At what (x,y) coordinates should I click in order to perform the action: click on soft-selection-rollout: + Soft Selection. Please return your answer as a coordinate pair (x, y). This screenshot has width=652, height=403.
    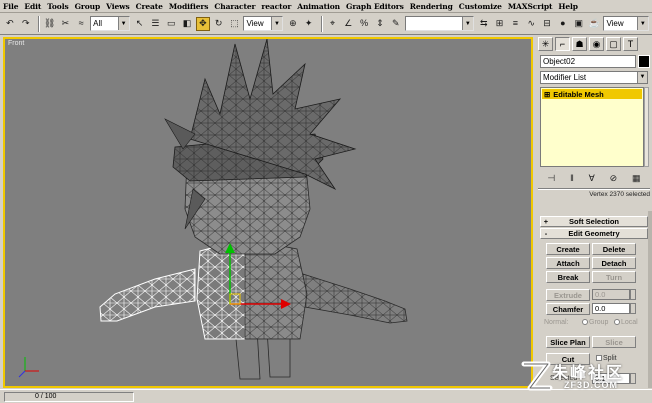
    Looking at the image, I should click on (594, 221).